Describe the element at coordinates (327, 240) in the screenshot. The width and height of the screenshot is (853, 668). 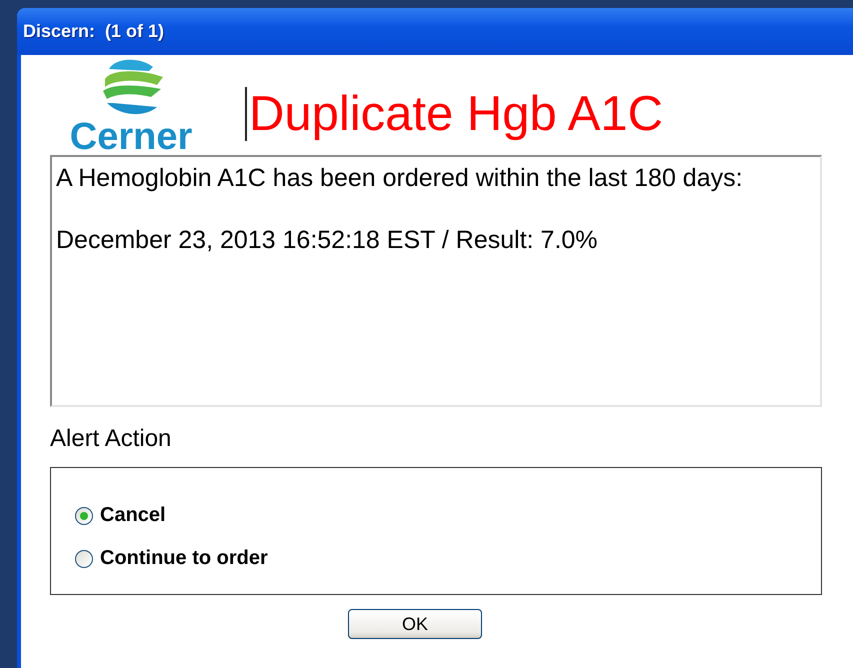
I see `message-text: December 23, 2013 16:52:18 EST / Result: 7.0%` at that location.